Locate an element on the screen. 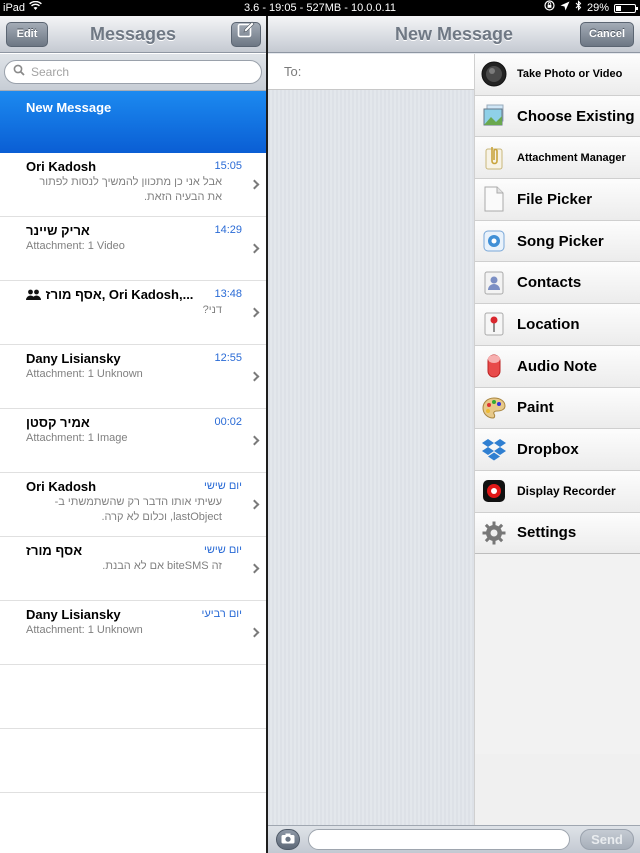  battery-icon is located at coordinates (626, 8).